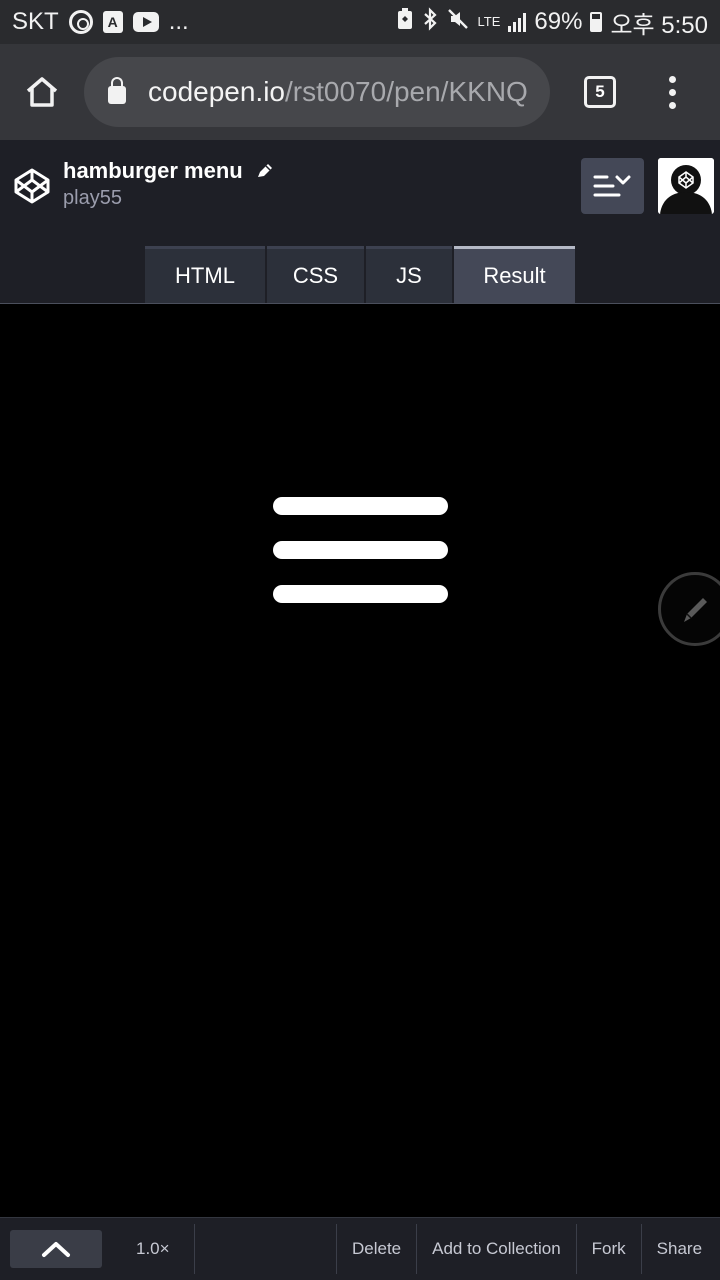  Describe the element at coordinates (145, 22) in the screenshot. I see `youtube-icon` at that location.